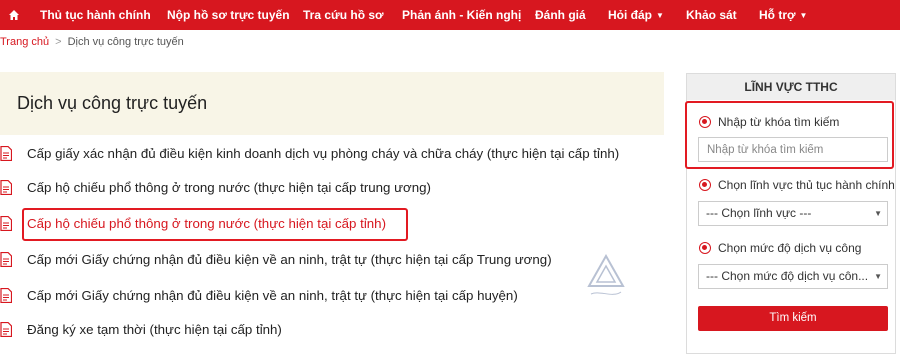  I want to click on nav-label: Tra cứu hồ sơ, so click(343, 15).